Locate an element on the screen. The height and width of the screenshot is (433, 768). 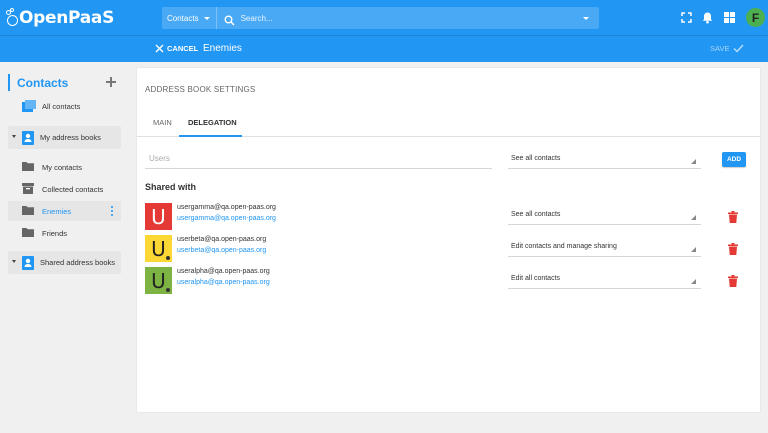
contacts-stack-icon is located at coordinates (29, 107).